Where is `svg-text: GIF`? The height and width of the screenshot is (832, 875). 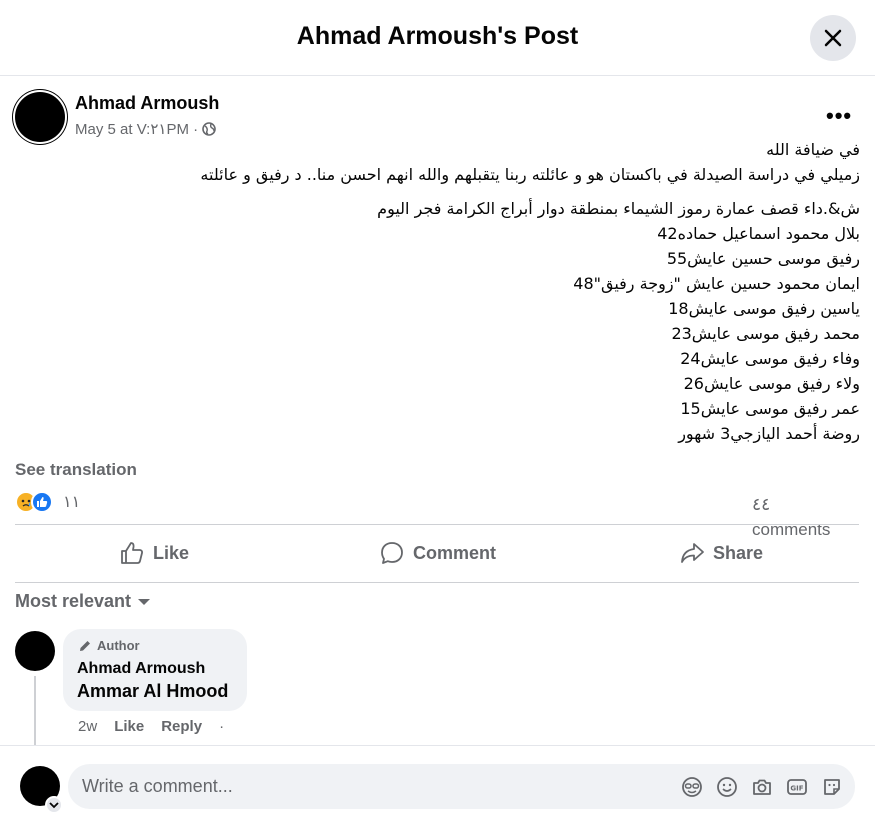 svg-text: GIF is located at coordinates (796, 789).